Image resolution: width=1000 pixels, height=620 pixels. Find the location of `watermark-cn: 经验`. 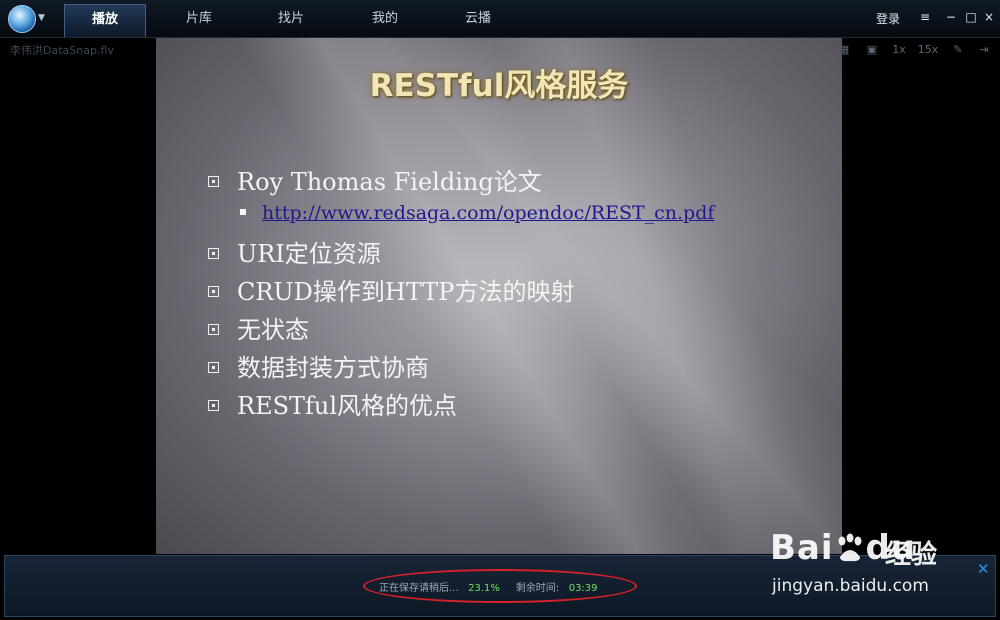

watermark-cn: 经验 is located at coordinates (911, 555).